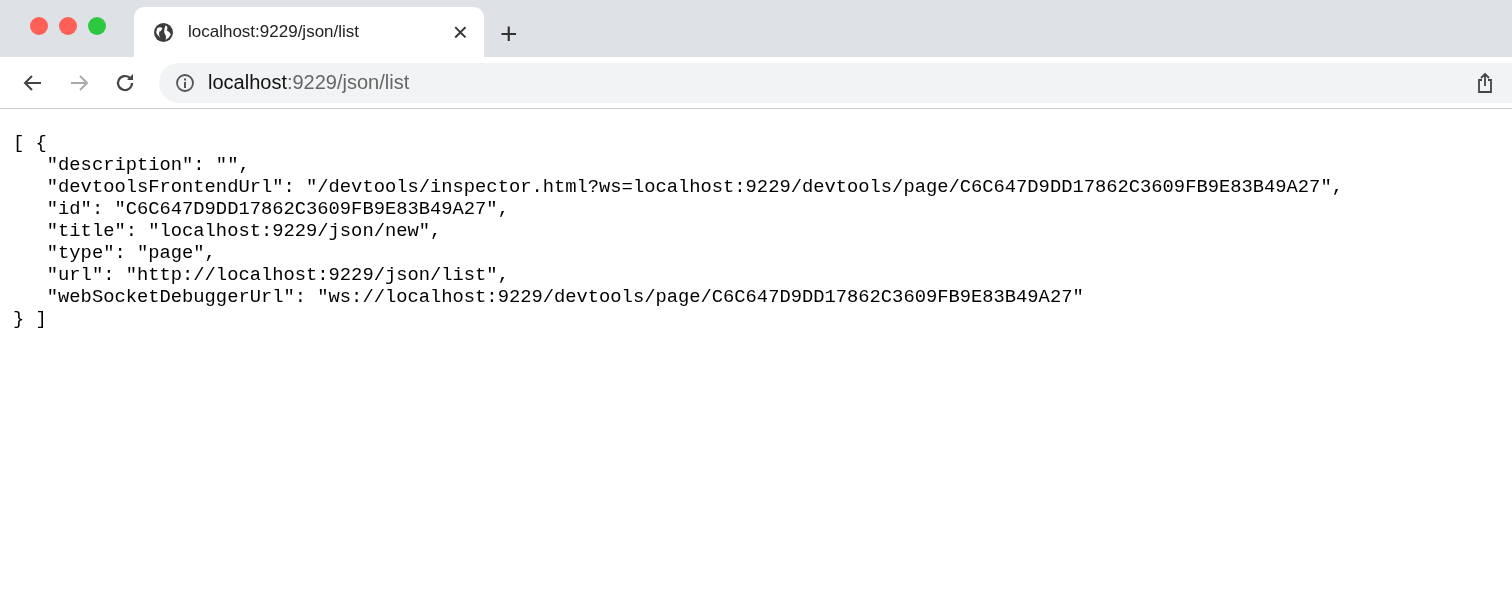  I want to click on json-line: "devtoolsFrontendUrl": "/devtools/inspector.html?ws=localhost:9229/devtools/page/C6C647D9DD17862C3609FB9E83B49A27",, so click(694, 187).